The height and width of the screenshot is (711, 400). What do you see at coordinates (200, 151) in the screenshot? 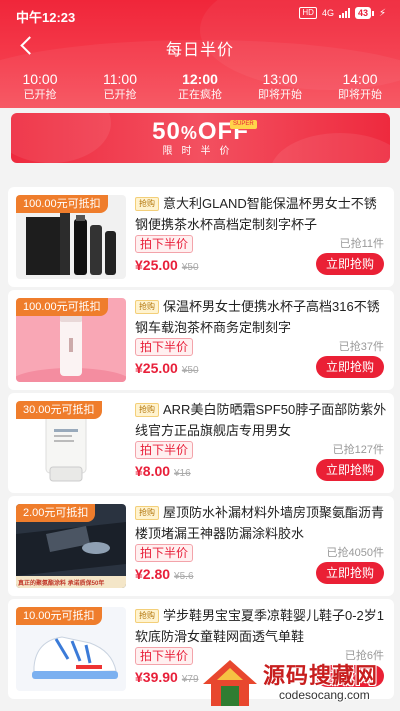
I see `banner-subtitle: 限时半价` at bounding box center [200, 151].